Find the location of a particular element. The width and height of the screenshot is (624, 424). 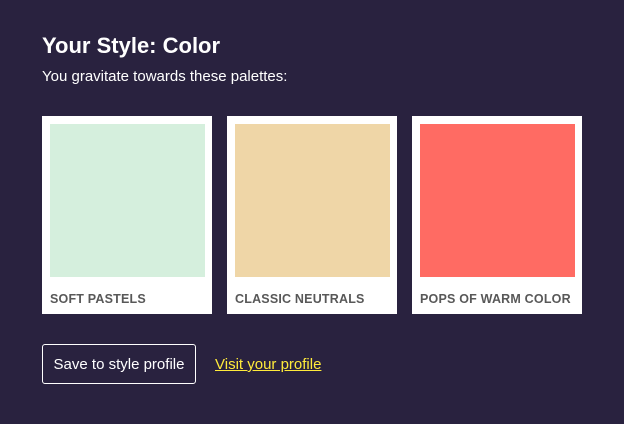

palette-card-classic-neutrals: CLASSIC NEUTRALS is located at coordinates (312, 215).